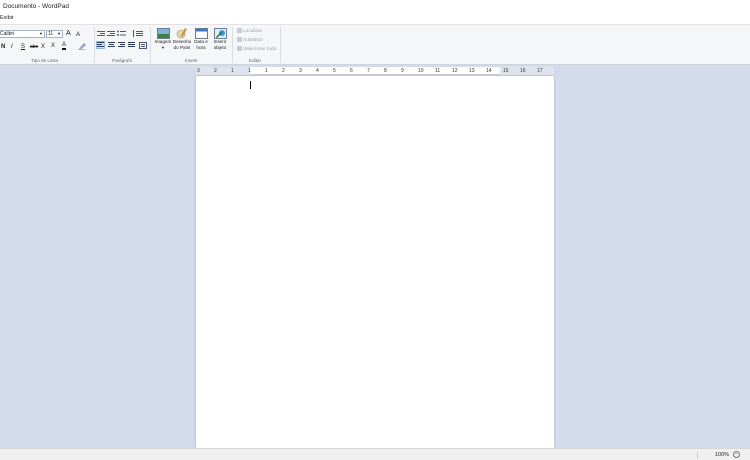  I want to click on font-family-combo: Calibri ▼, so click(22, 34).